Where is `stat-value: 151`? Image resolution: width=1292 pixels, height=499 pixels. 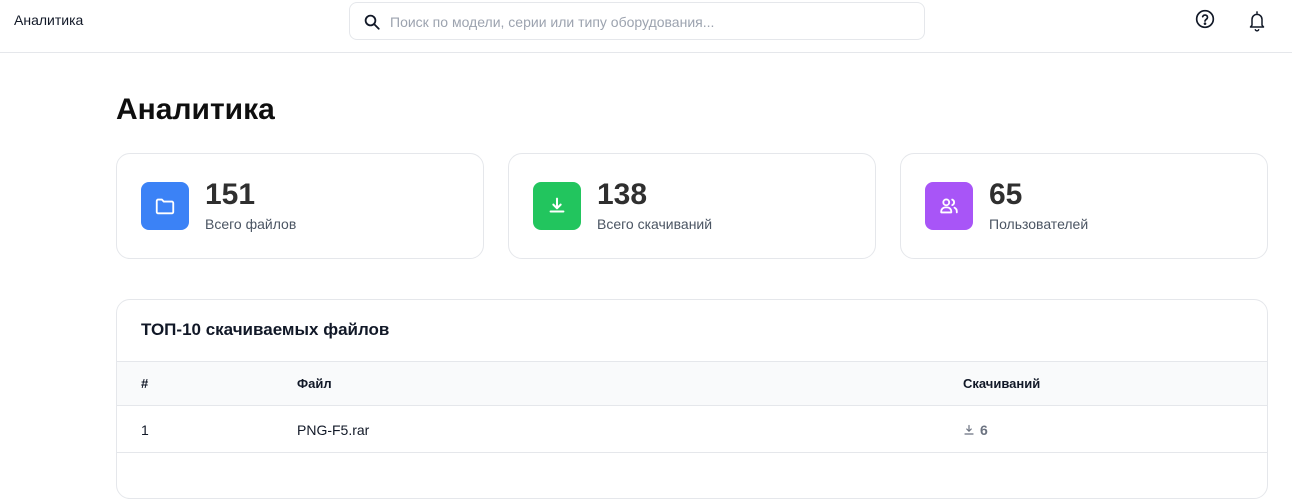
stat-value: 151 is located at coordinates (230, 194).